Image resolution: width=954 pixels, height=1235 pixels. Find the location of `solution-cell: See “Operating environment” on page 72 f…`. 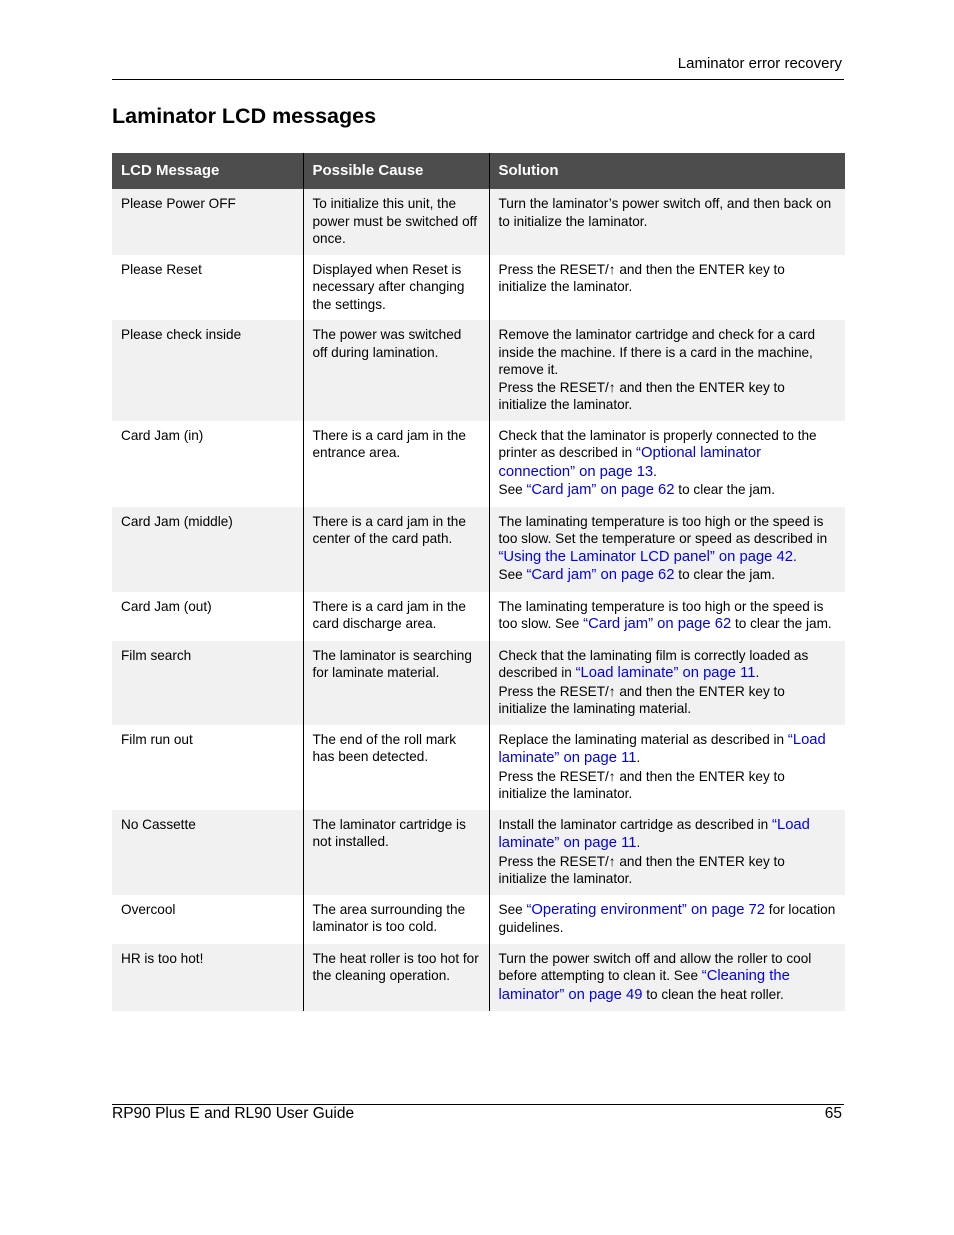

solution-cell: See “Operating environment” on page 72 f… is located at coordinates (666, 919).